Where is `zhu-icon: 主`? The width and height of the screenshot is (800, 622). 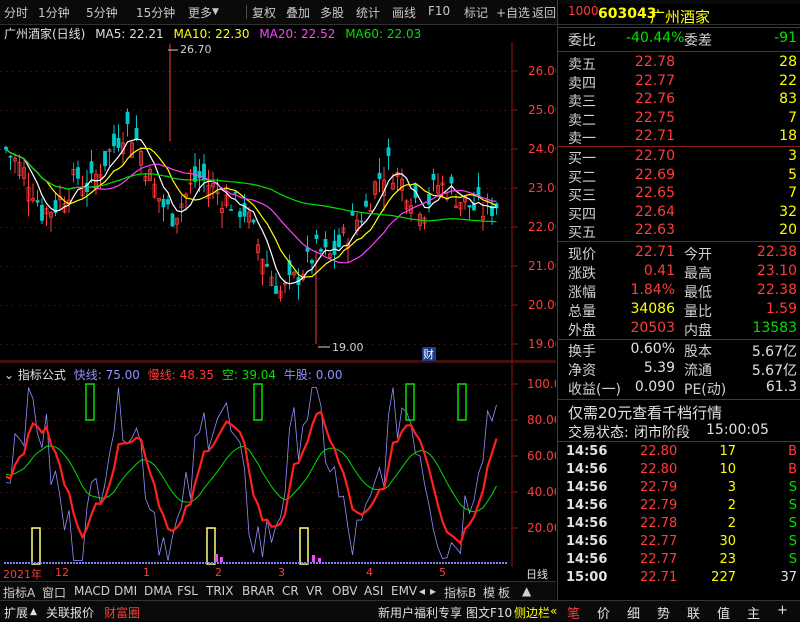 zhu-icon: 主 is located at coordinates (753, 612).